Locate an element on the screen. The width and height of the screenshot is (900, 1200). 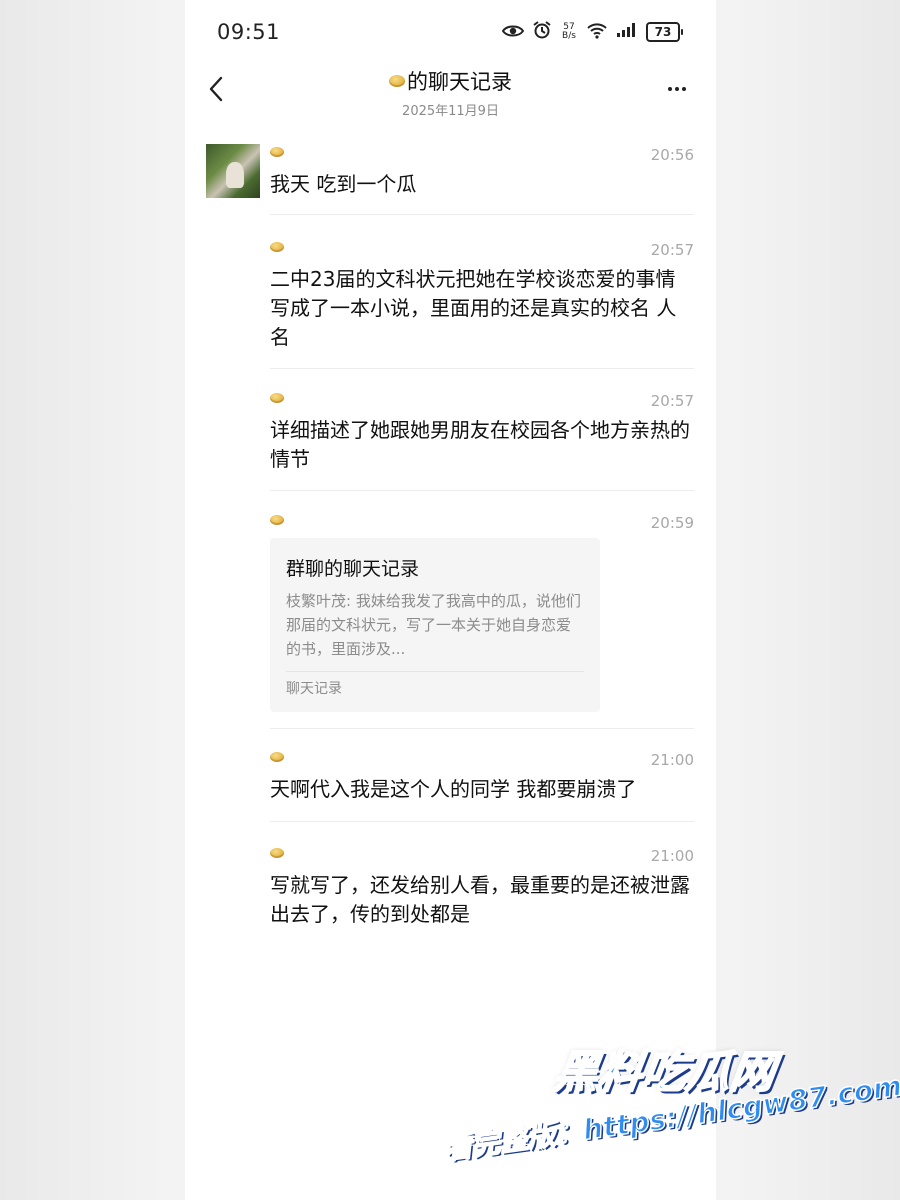
card-footer: 聊天记录 is located at coordinates (314, 689).